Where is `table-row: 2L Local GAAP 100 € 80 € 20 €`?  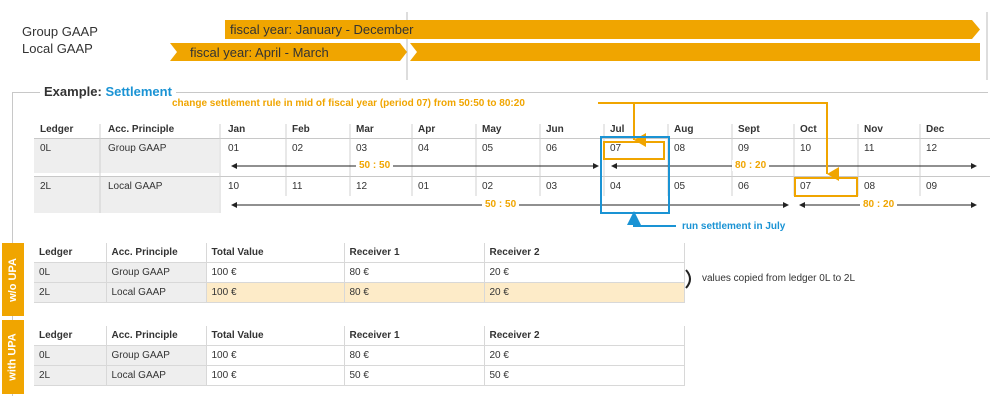
table-row: 2L Local GAAP 100 € 80 € 20 € is located at coordinates (359, 292).